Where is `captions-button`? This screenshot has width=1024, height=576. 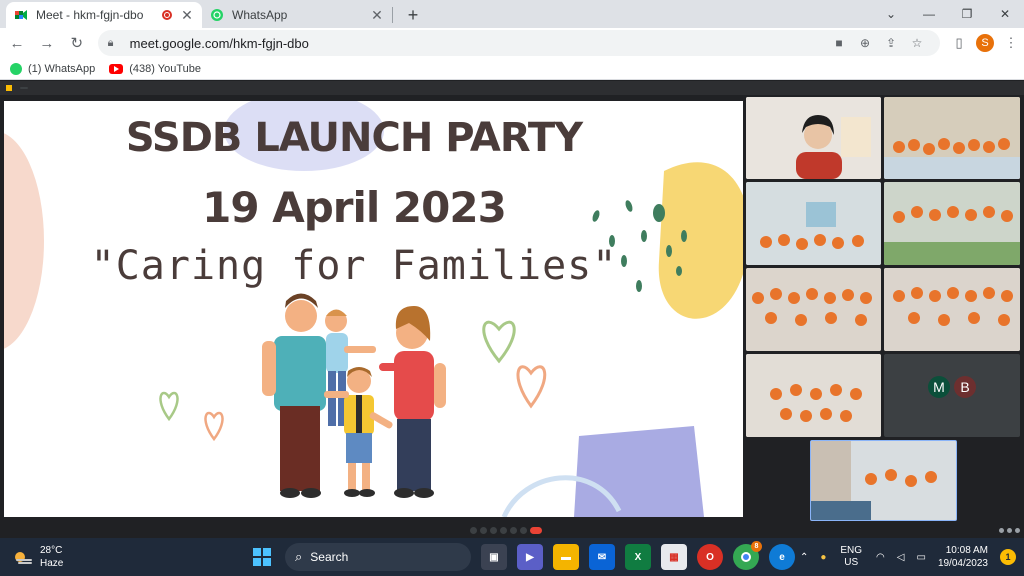 captions-button is located at coordinates (493, 530).